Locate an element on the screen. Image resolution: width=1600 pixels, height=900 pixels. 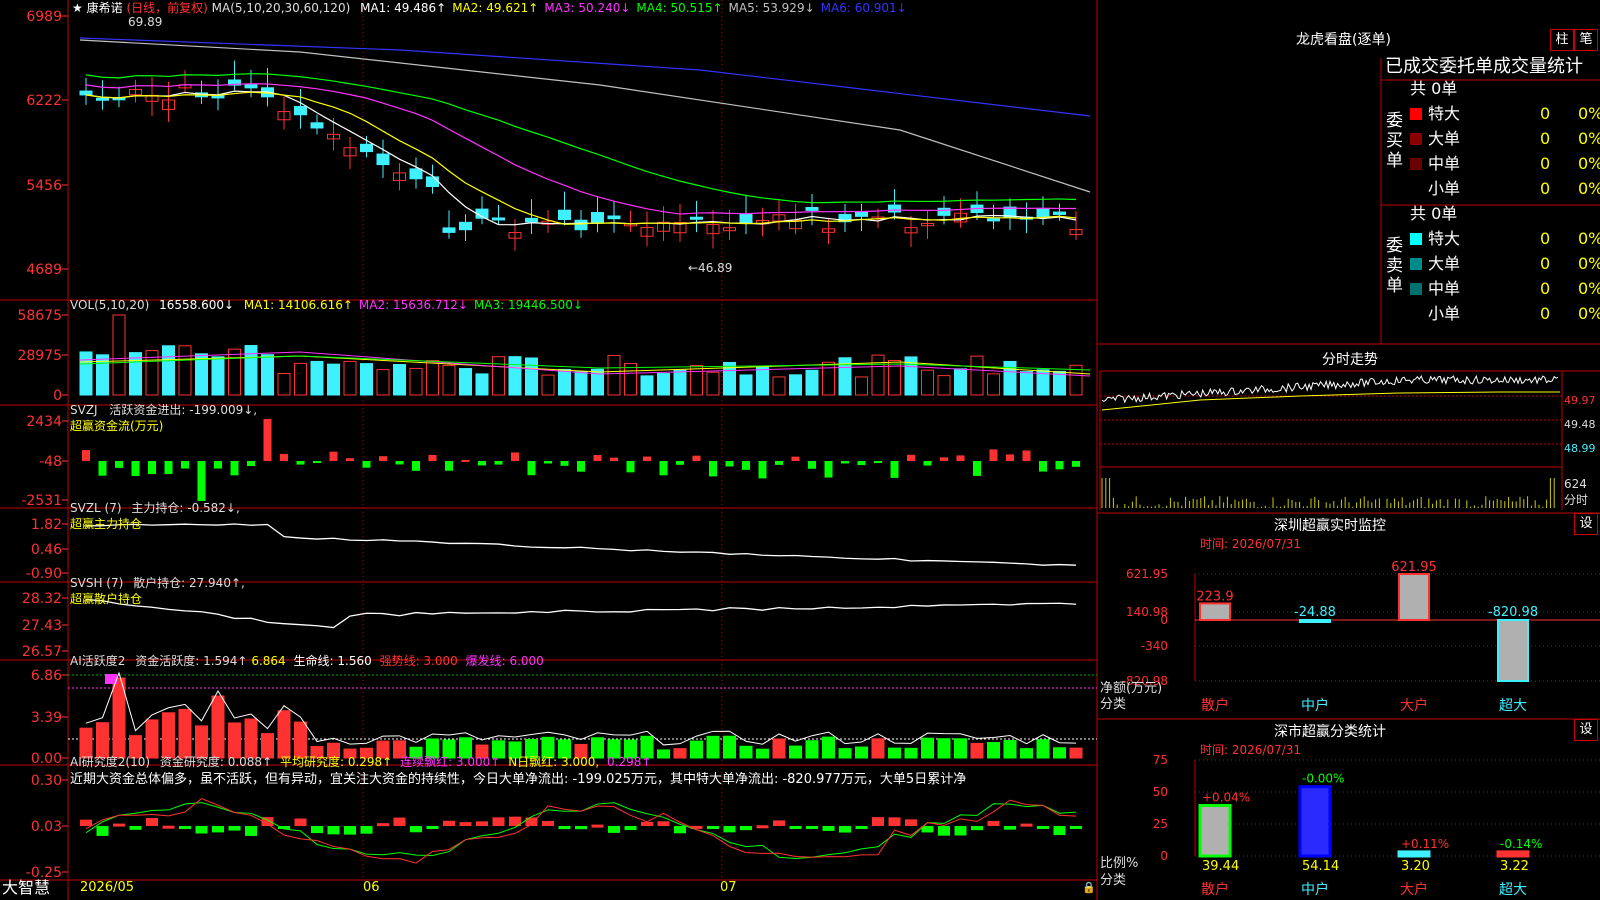
ai2-y-label-1: 0.03 is located at coordinates (46, 827).